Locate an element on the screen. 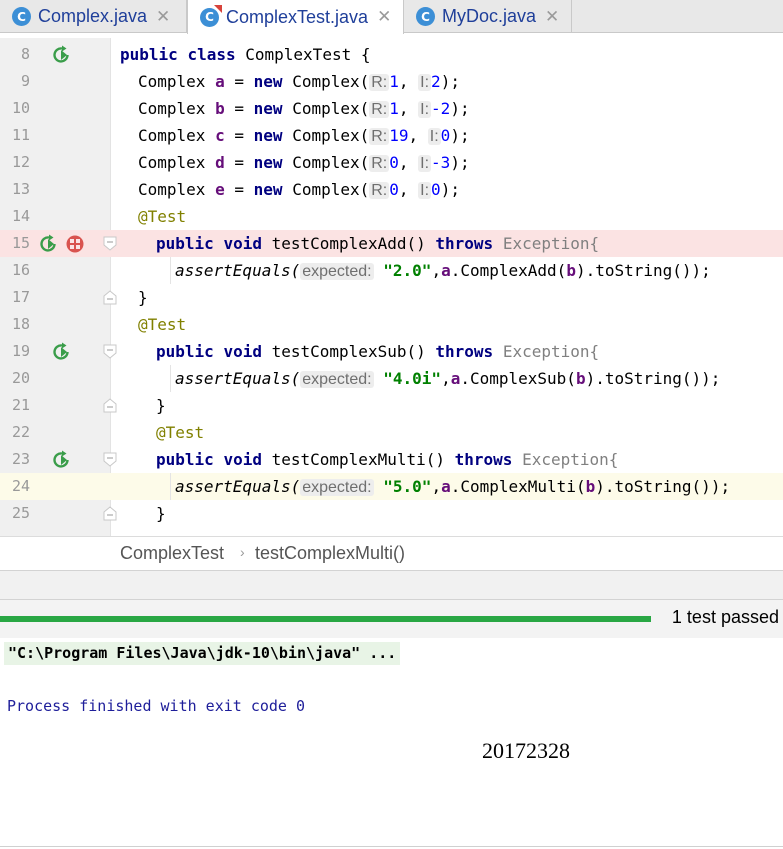  line-number: 12 is located at coordinates (20, 162).